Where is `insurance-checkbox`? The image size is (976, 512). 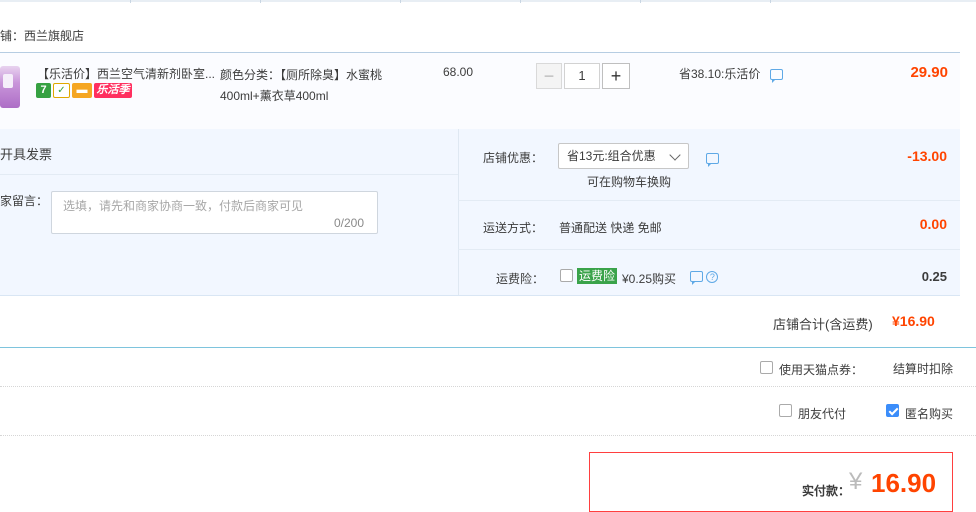 insurance-checkbox is located at coordinates (566, 275).